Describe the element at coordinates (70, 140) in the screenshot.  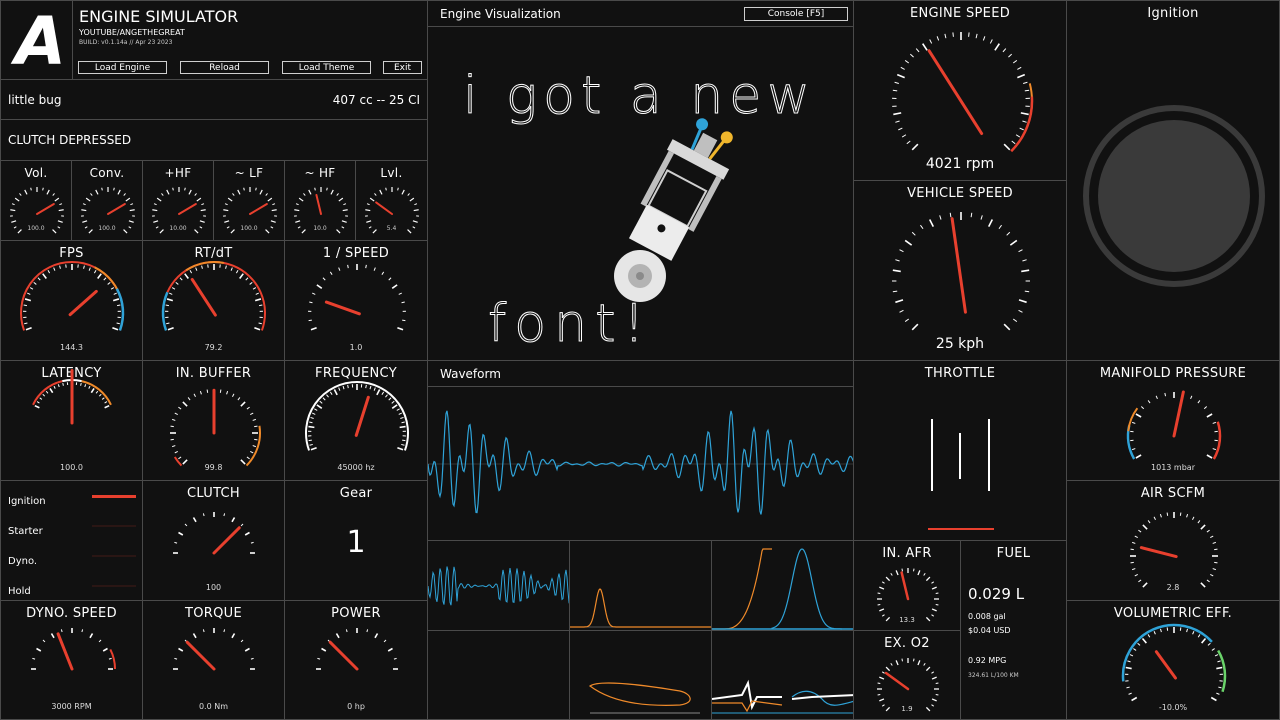
I see `clutch-status: CLUTCH DEPRESSED` at that location.